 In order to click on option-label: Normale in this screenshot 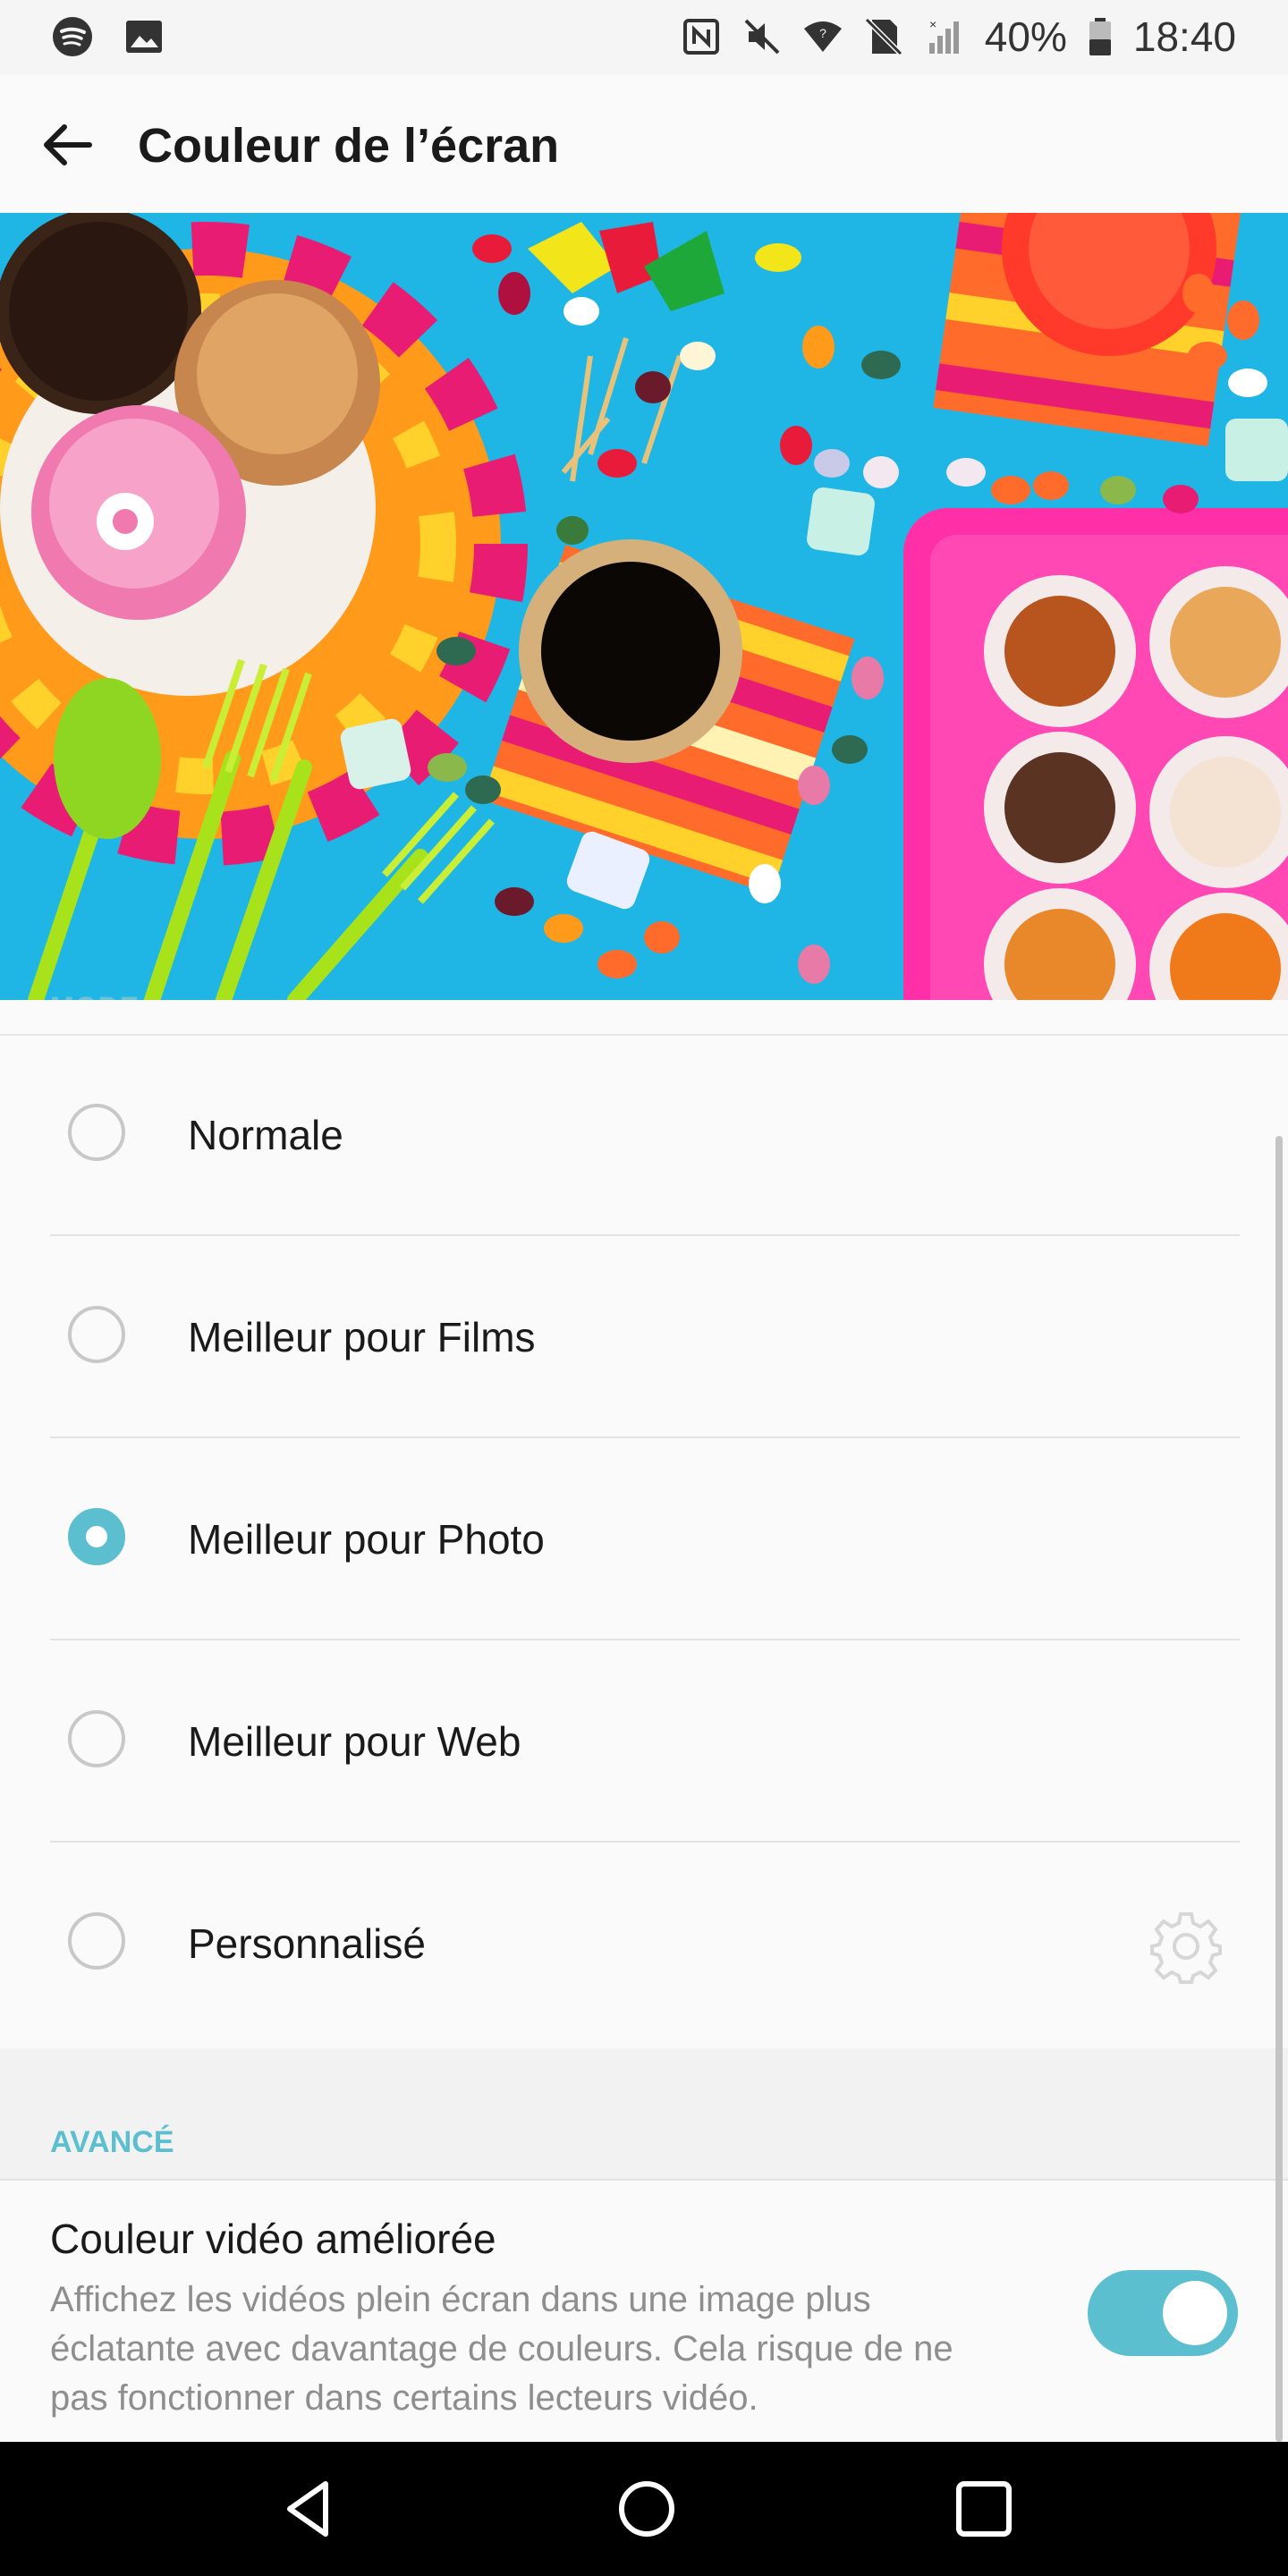, I will do `click(265, 1135)`.